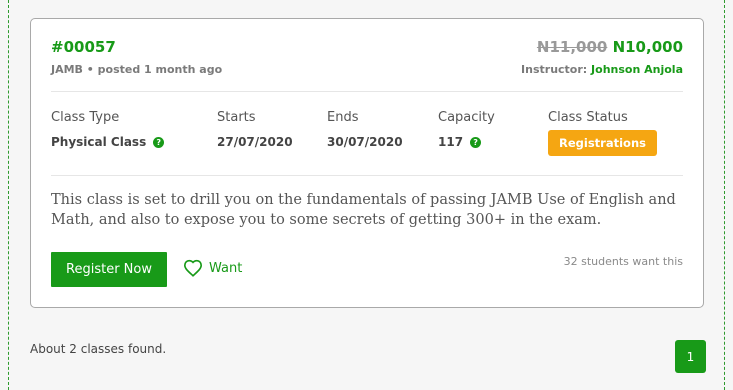  Describe the element at coordinates (98, 349) in the screenshot. I see `results-count: About 2 classes found.` at that location.